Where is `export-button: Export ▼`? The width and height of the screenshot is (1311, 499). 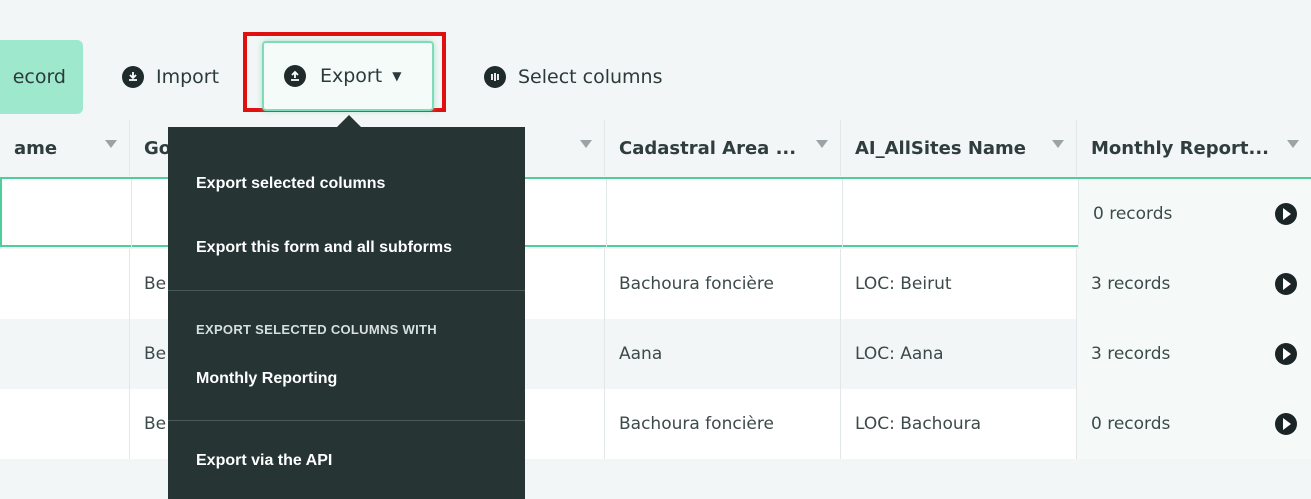 export-button: Export ▼ is located at coordinates (348, 76).